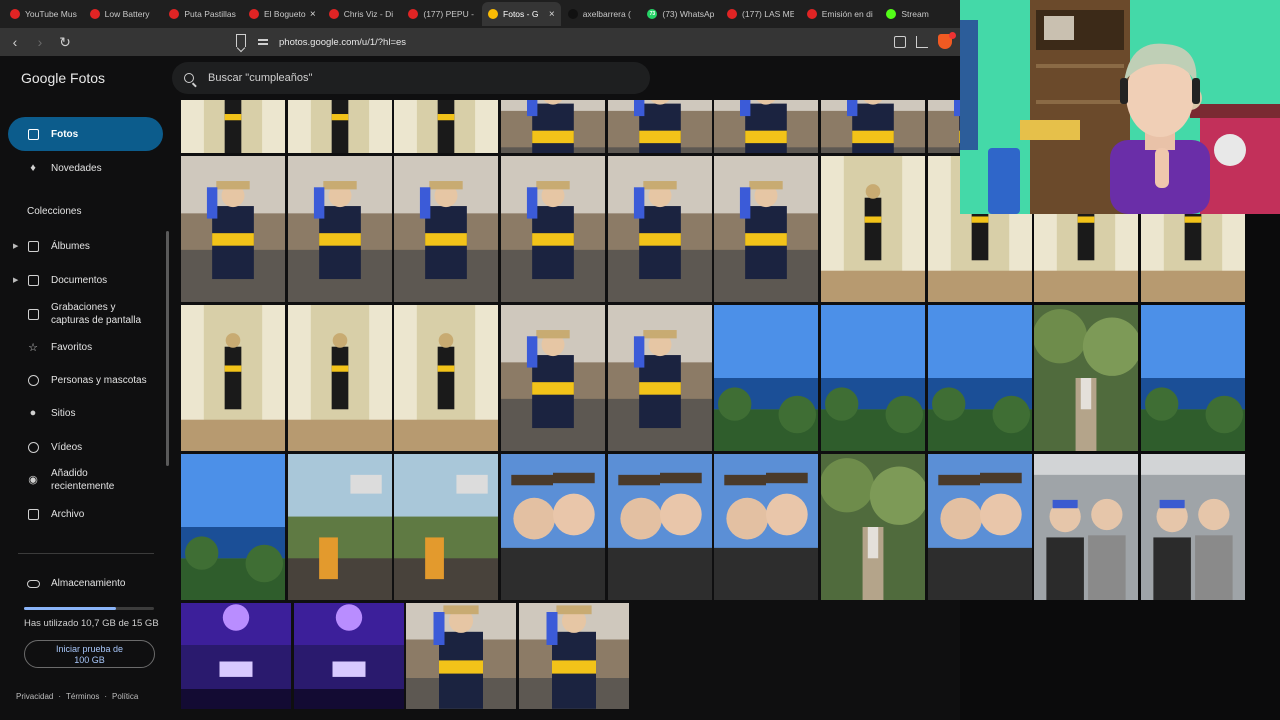 The width and height of the screenshot is (1280, 720). I want to click on kick-icon, so click(891, 14).